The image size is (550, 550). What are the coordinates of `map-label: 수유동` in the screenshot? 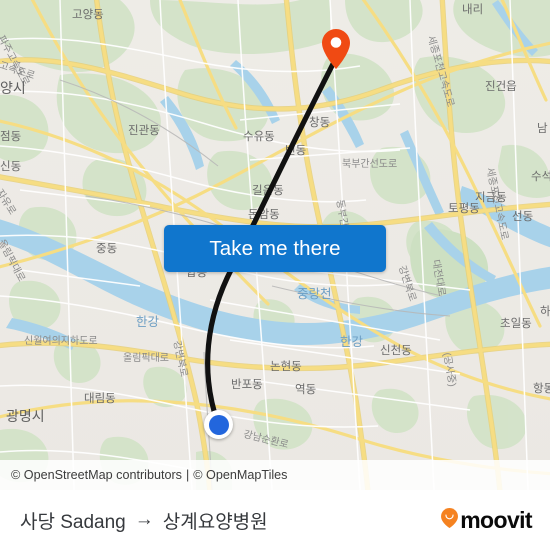 It's located at (259, 137).